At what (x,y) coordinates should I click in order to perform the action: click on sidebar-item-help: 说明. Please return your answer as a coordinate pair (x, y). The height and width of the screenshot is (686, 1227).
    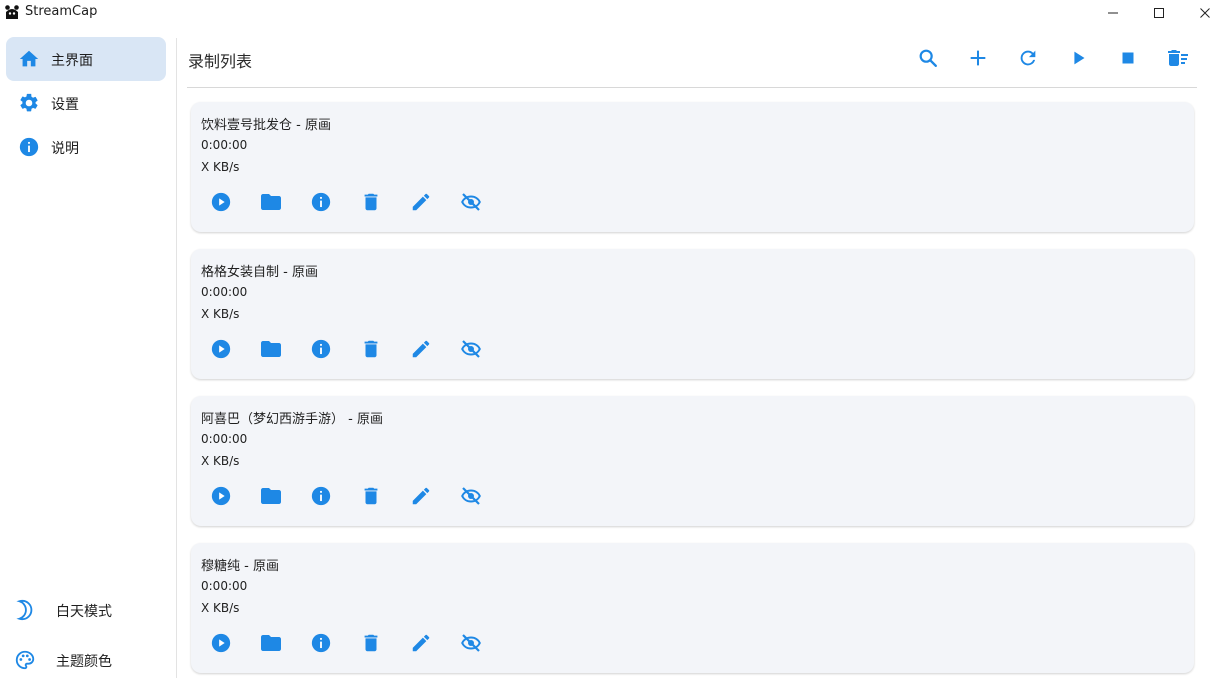
    Looking at the image, I should click on (86, 147).